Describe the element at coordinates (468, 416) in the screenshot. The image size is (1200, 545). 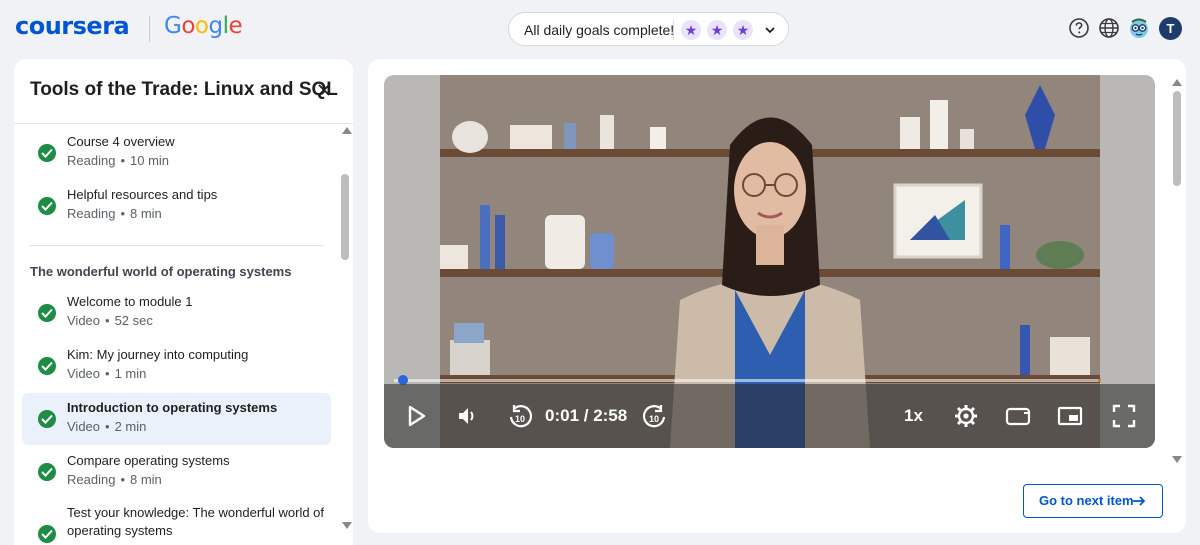
I see `volume-icon` at that location.